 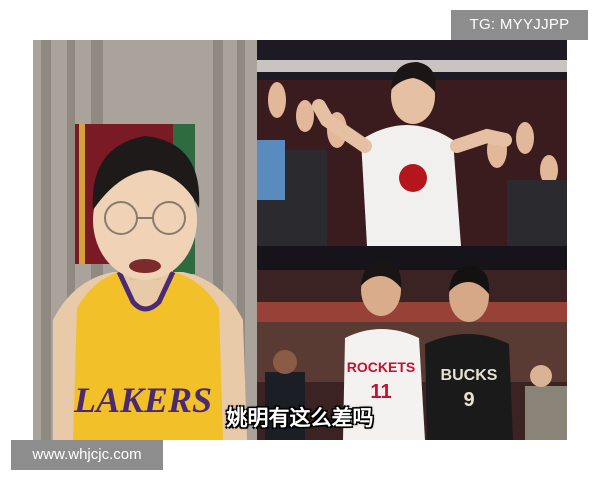 What do you see at coordinates (381, 367) in the screenshot?
I see `rockets-jersey-text: ROCKETS` at bounding box center [381, 367].